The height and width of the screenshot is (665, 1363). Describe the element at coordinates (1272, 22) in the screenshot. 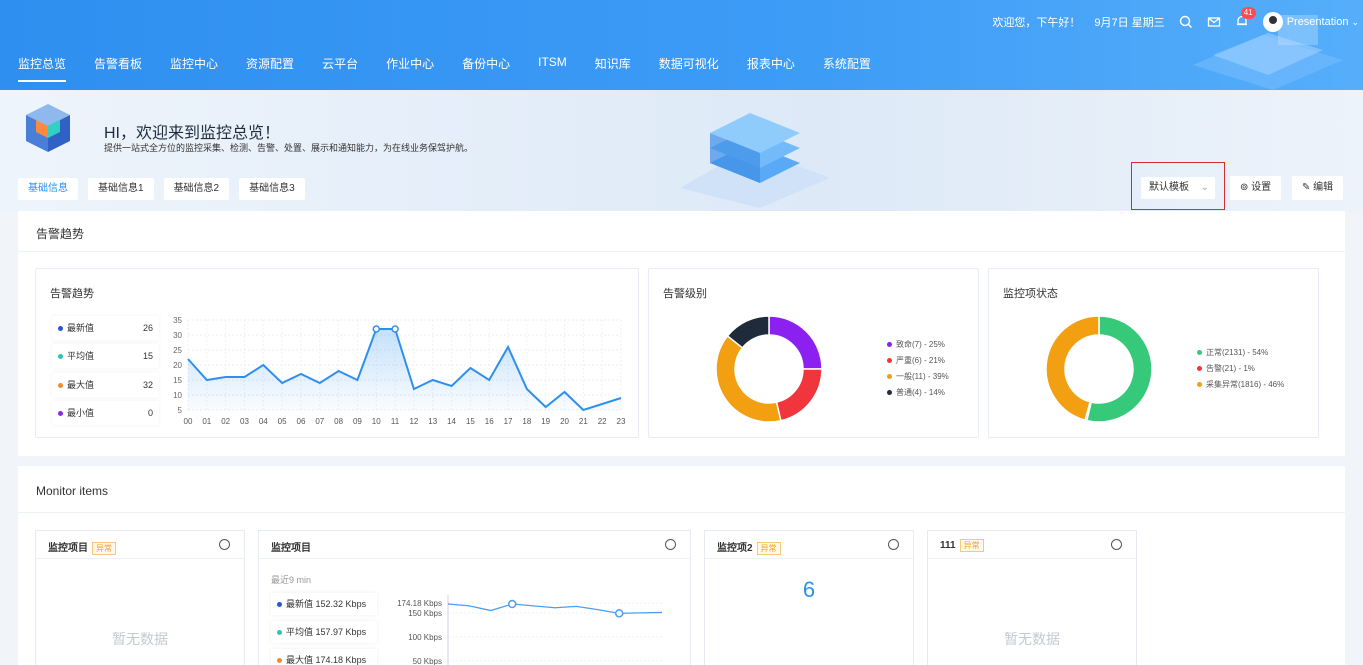

I see `avatar` at that location.